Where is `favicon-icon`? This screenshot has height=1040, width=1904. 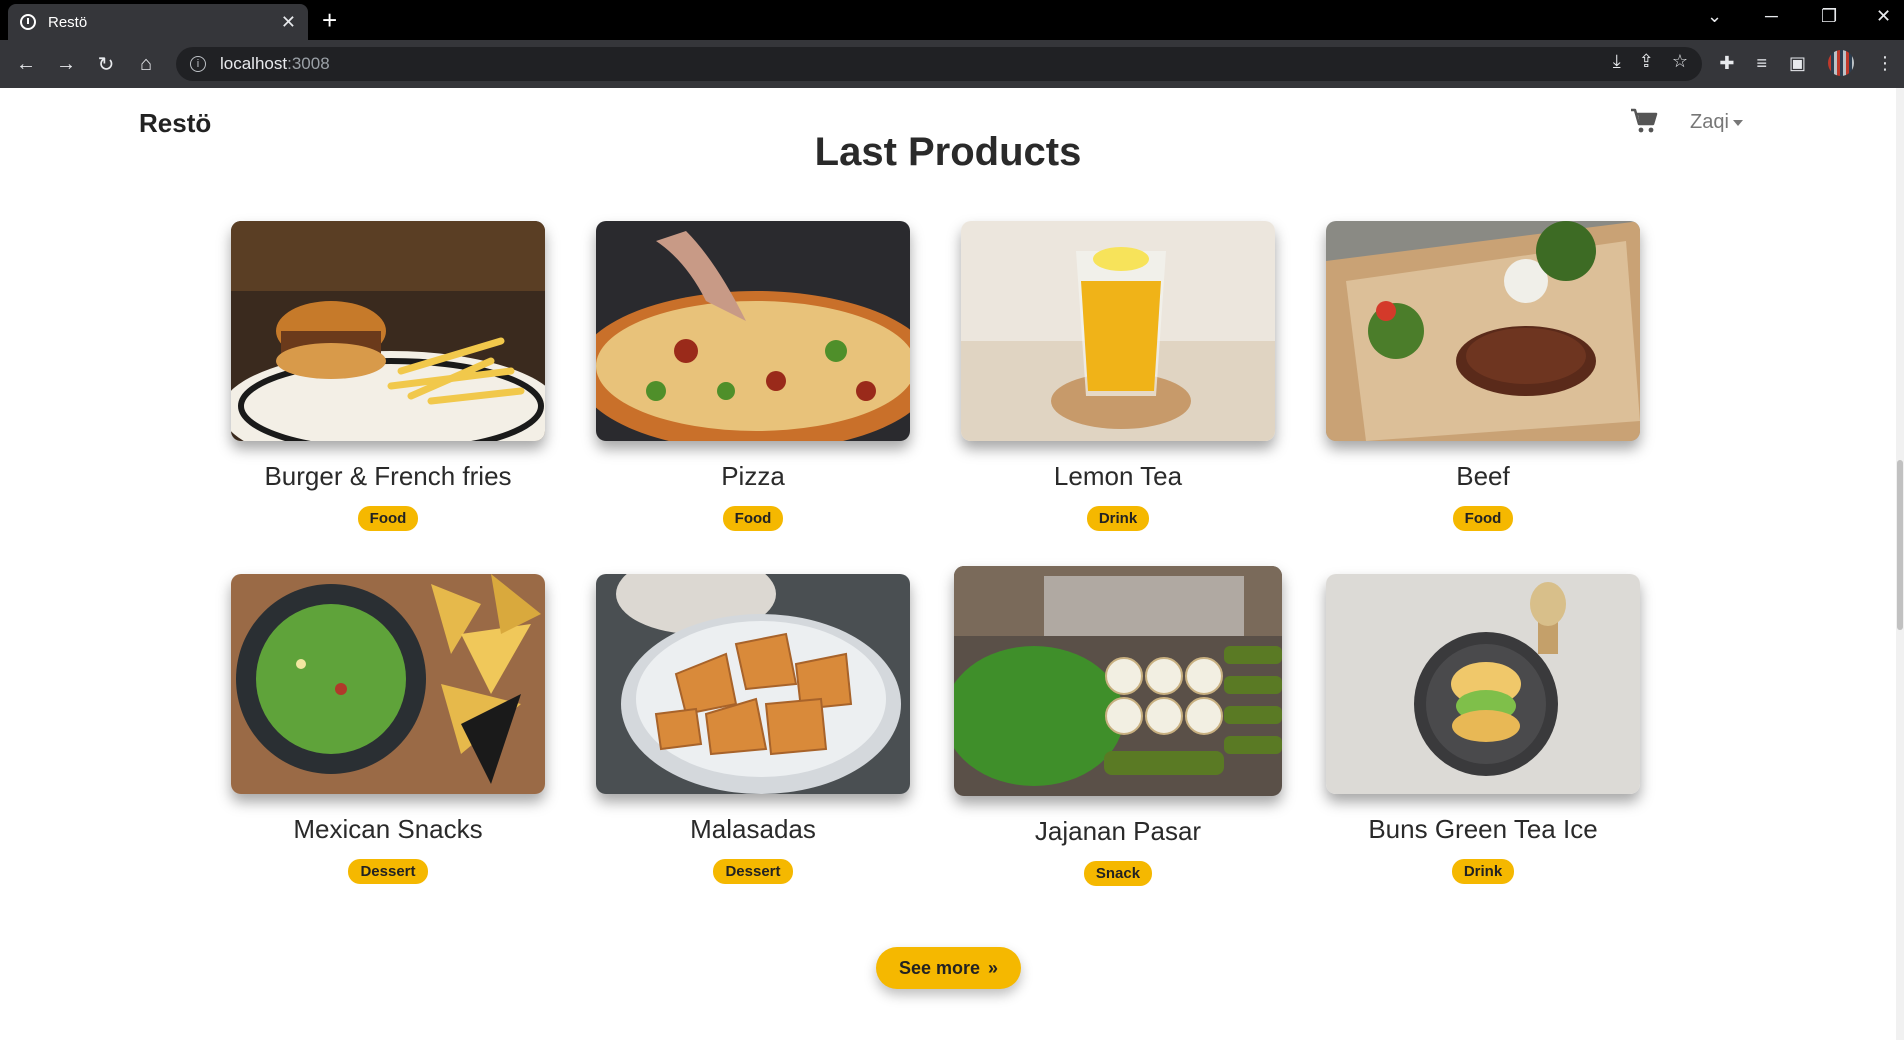 favicon-icon is located at coordinates (28, 22).